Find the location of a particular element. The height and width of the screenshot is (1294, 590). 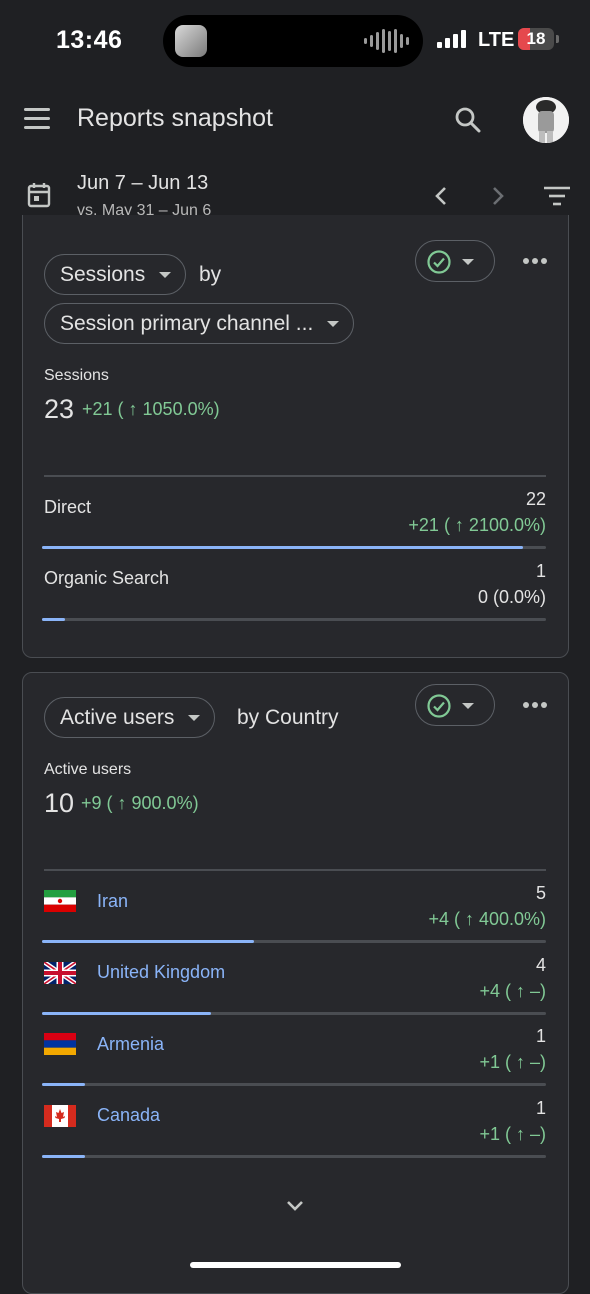

metric-dropdown: Active users is located at coordinates (130, 717).